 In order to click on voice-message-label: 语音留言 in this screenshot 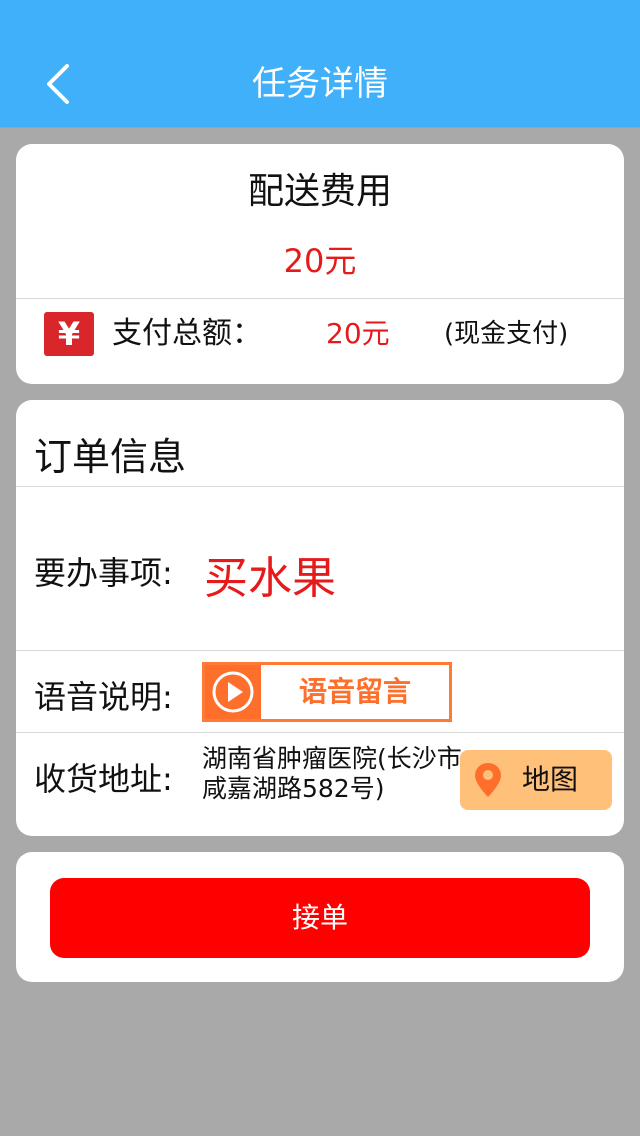, I will do `click(354, 691)`.